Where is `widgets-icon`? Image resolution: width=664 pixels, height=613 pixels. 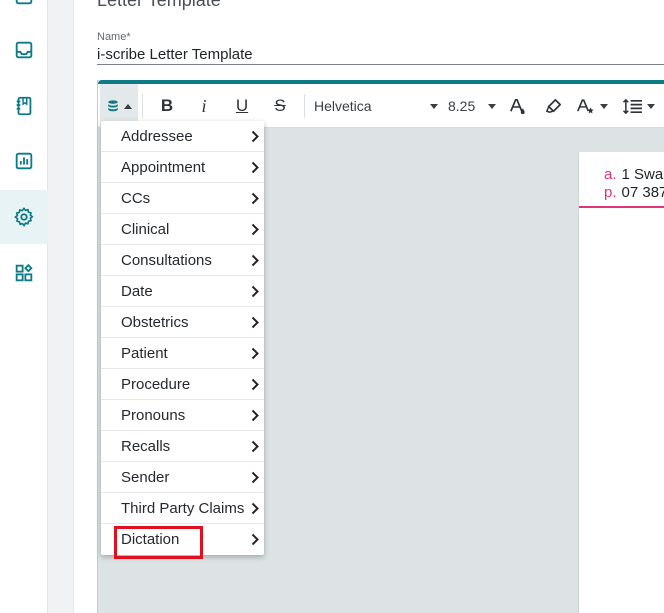
widgets-icon is located at coordinates (24, 272).